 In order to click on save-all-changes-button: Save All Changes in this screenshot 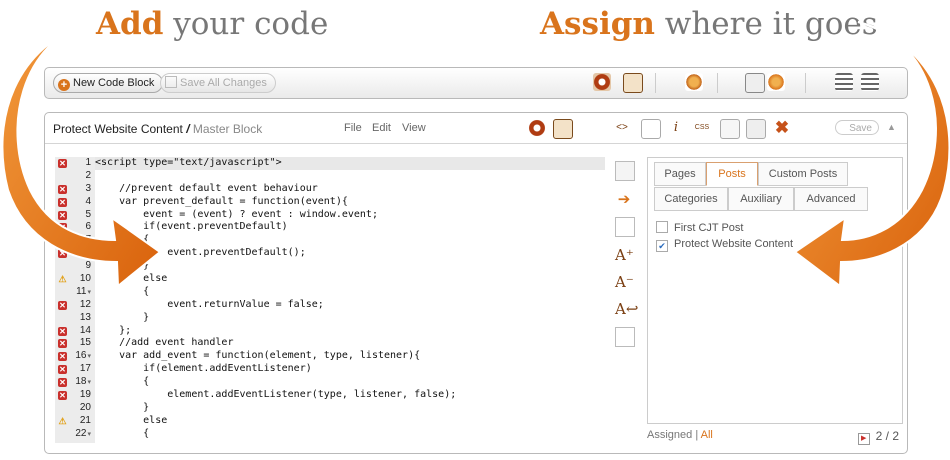, I will do `click(218, 83)`.